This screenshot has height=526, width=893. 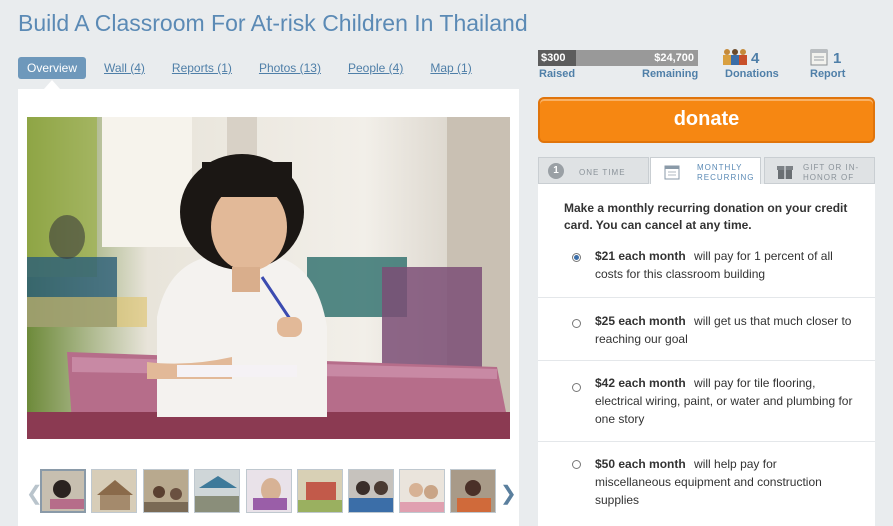 I want to click on funding-progress-bar: $300 $24,700, so click(x=618, y=58).